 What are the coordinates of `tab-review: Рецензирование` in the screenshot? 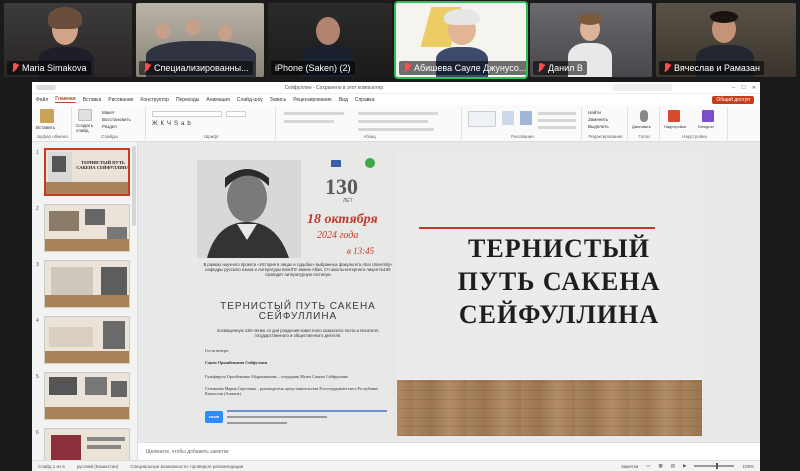 It's located at (312, 100).